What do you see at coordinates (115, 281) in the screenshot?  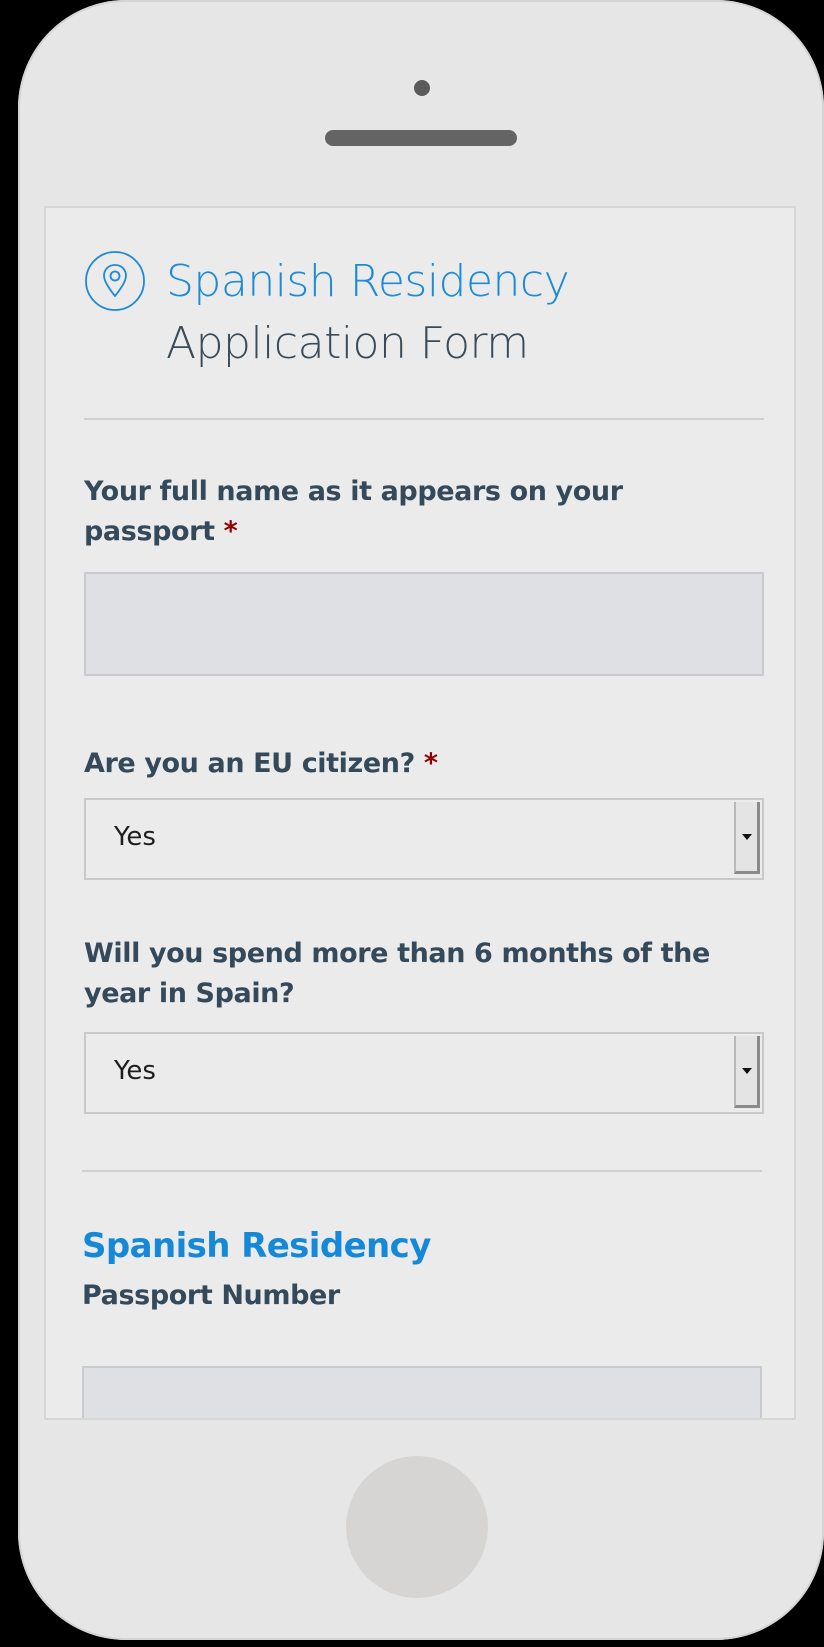 I see `location-pin-icon` at bounding box center [115, 281].